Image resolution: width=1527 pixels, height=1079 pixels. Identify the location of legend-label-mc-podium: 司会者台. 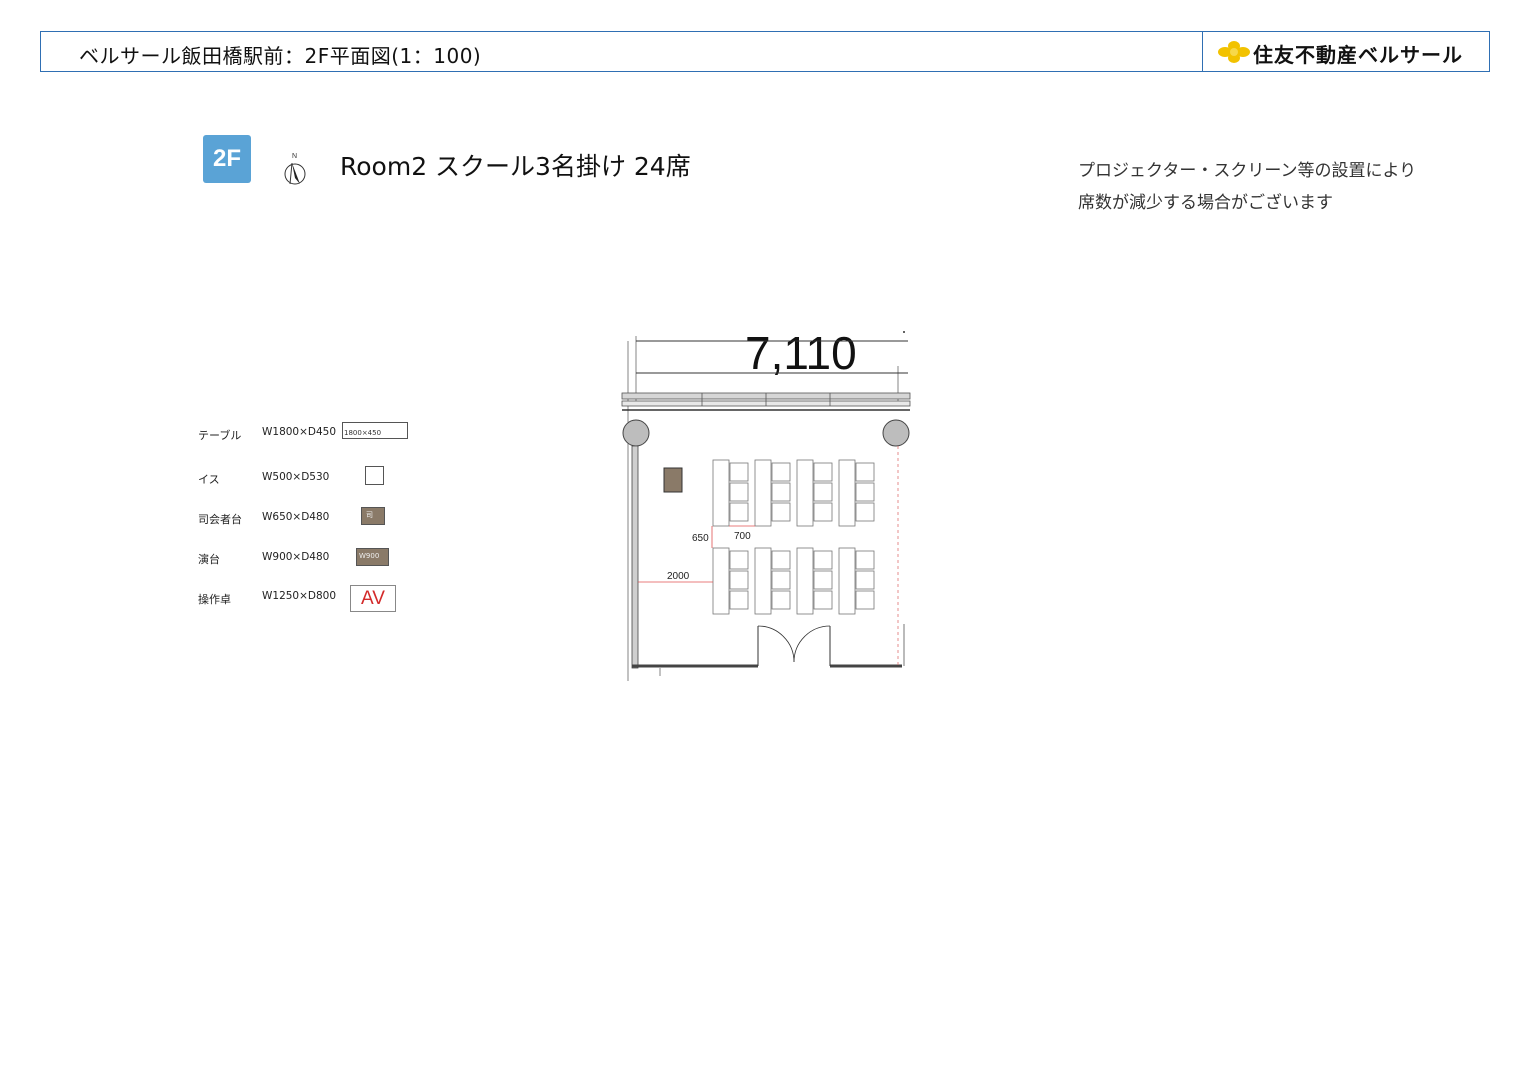
(220, 519).